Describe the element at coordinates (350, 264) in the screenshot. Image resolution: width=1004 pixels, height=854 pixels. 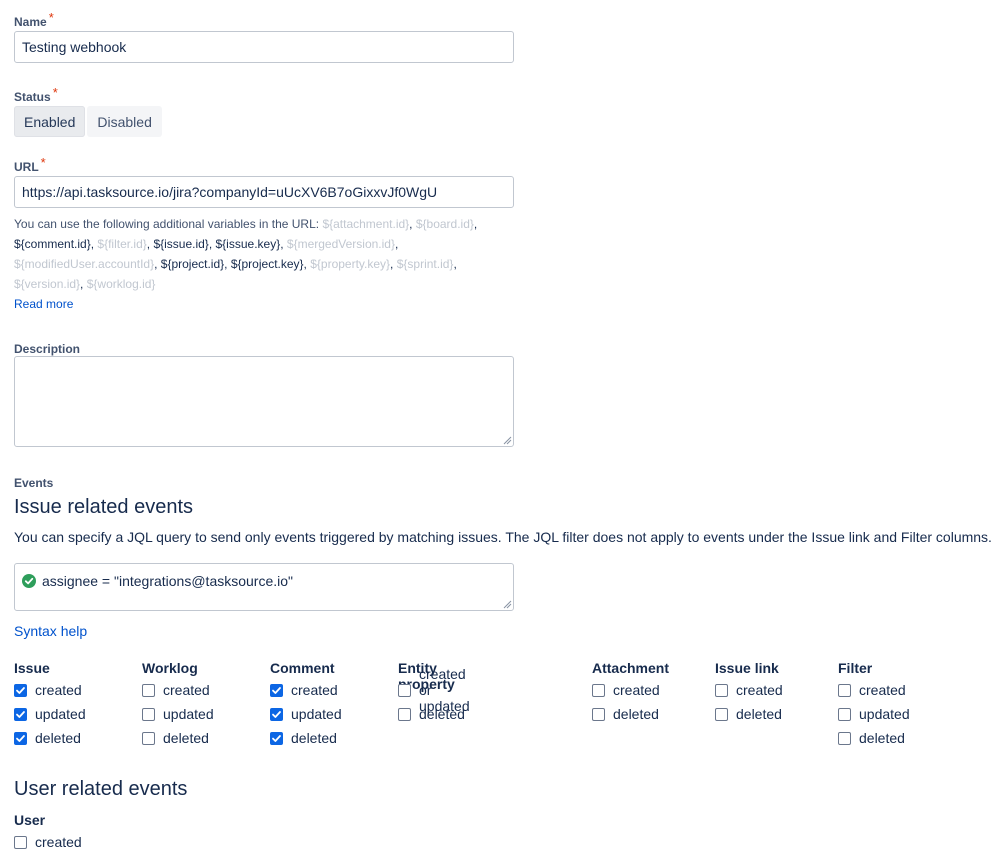
I see `url-variable: ${property.key}` at that location.